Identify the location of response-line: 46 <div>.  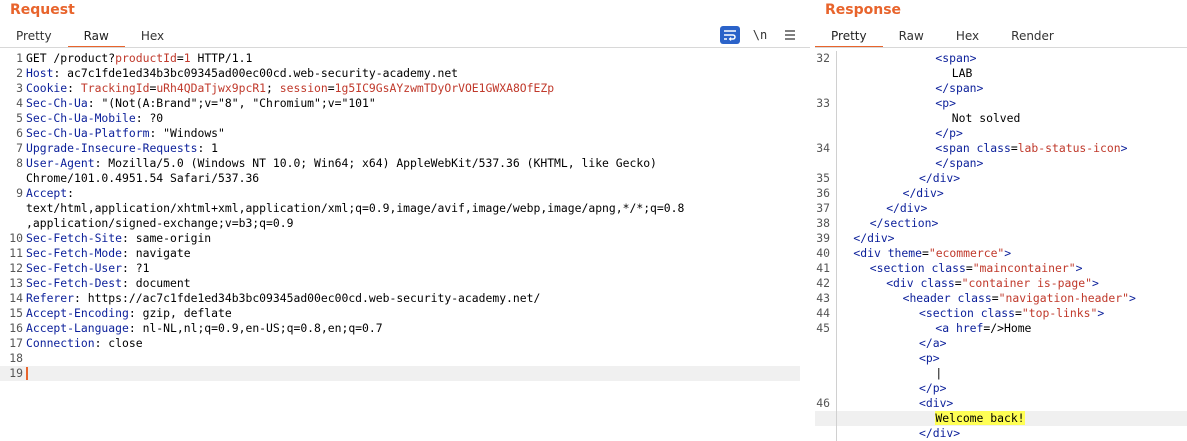
(1001, 403).